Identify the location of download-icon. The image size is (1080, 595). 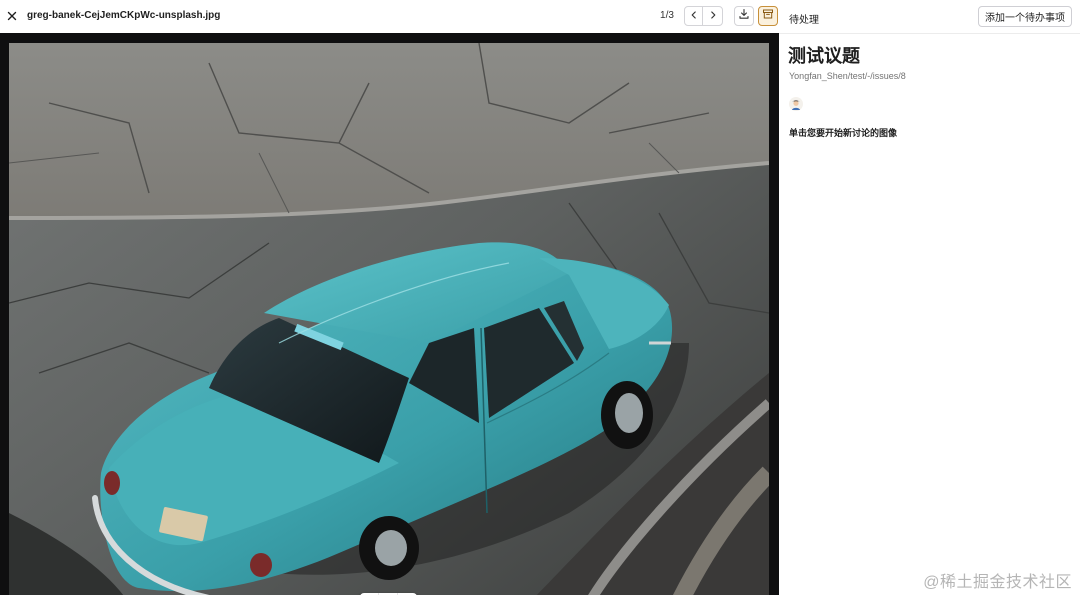
(744, 16).